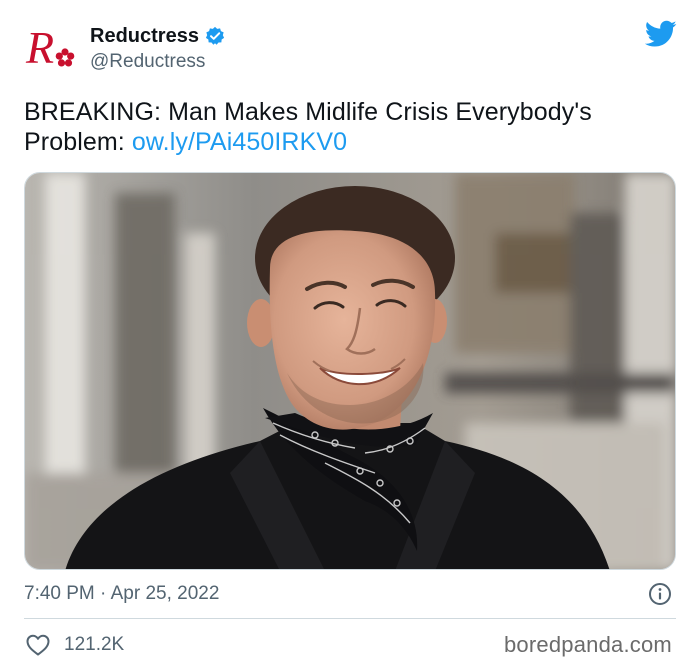 Image resolution: width=700 pixels, height=672 pixels. I want to click on author-handle: @Reductress, so click(157, 62).